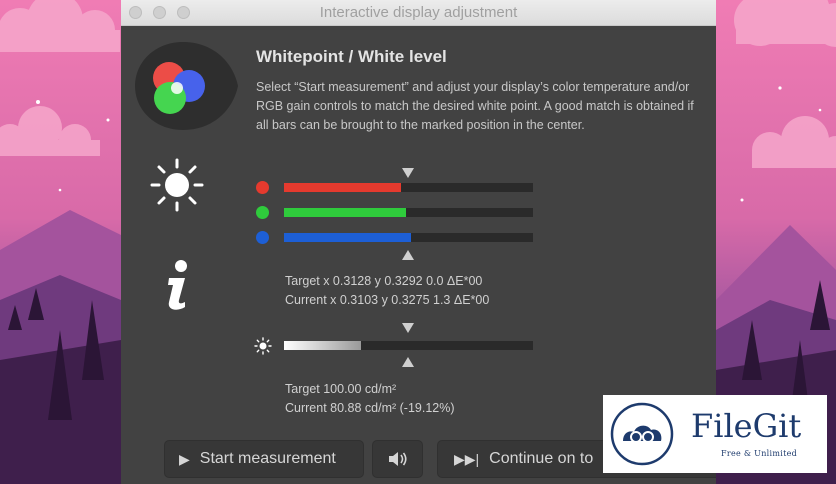  Describe the element at coordinates (186, 86) in the screenshot. I see `rgb-circles-icon` at that location.